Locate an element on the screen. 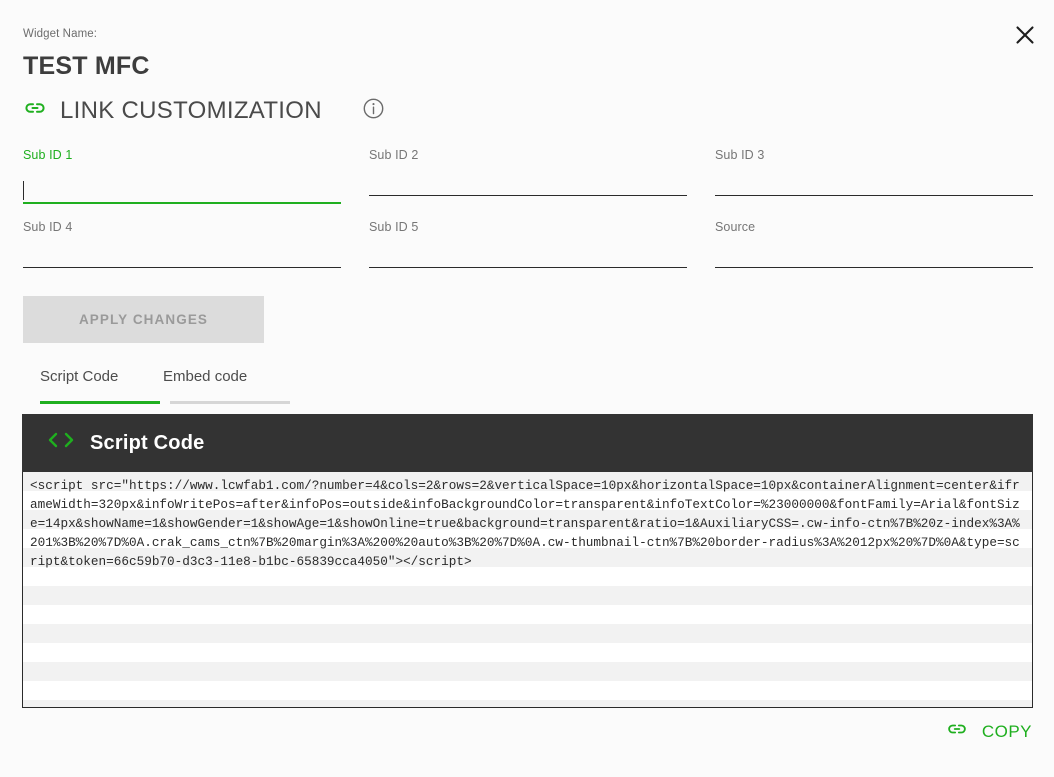  tab-embed-code: Embed code is located at coordinates (205, 381).